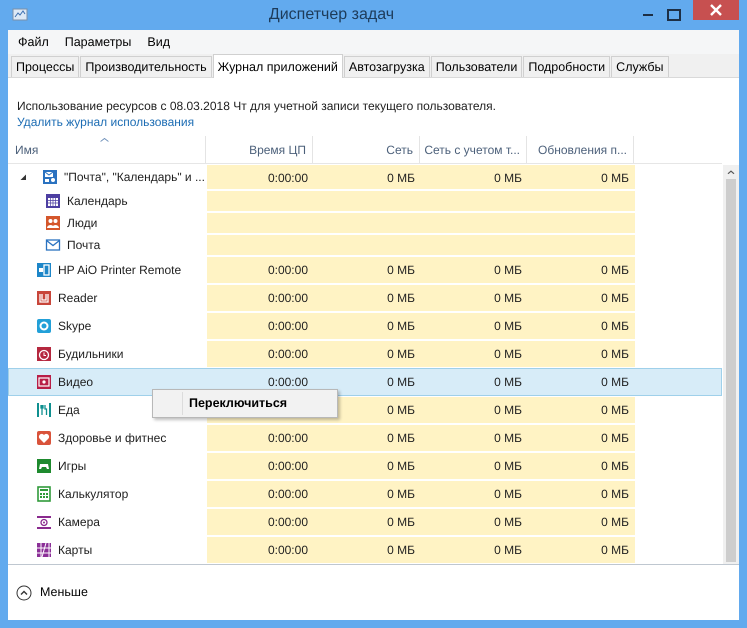 The height and width of the screenshot is (628, 747). Describe the element at coordinates (365, 177) in the screenshot. I see `table-row: "Почта", "Календарь" и ... 0:00:00 0 МБ 0 МБ 0 МБ` at that location.